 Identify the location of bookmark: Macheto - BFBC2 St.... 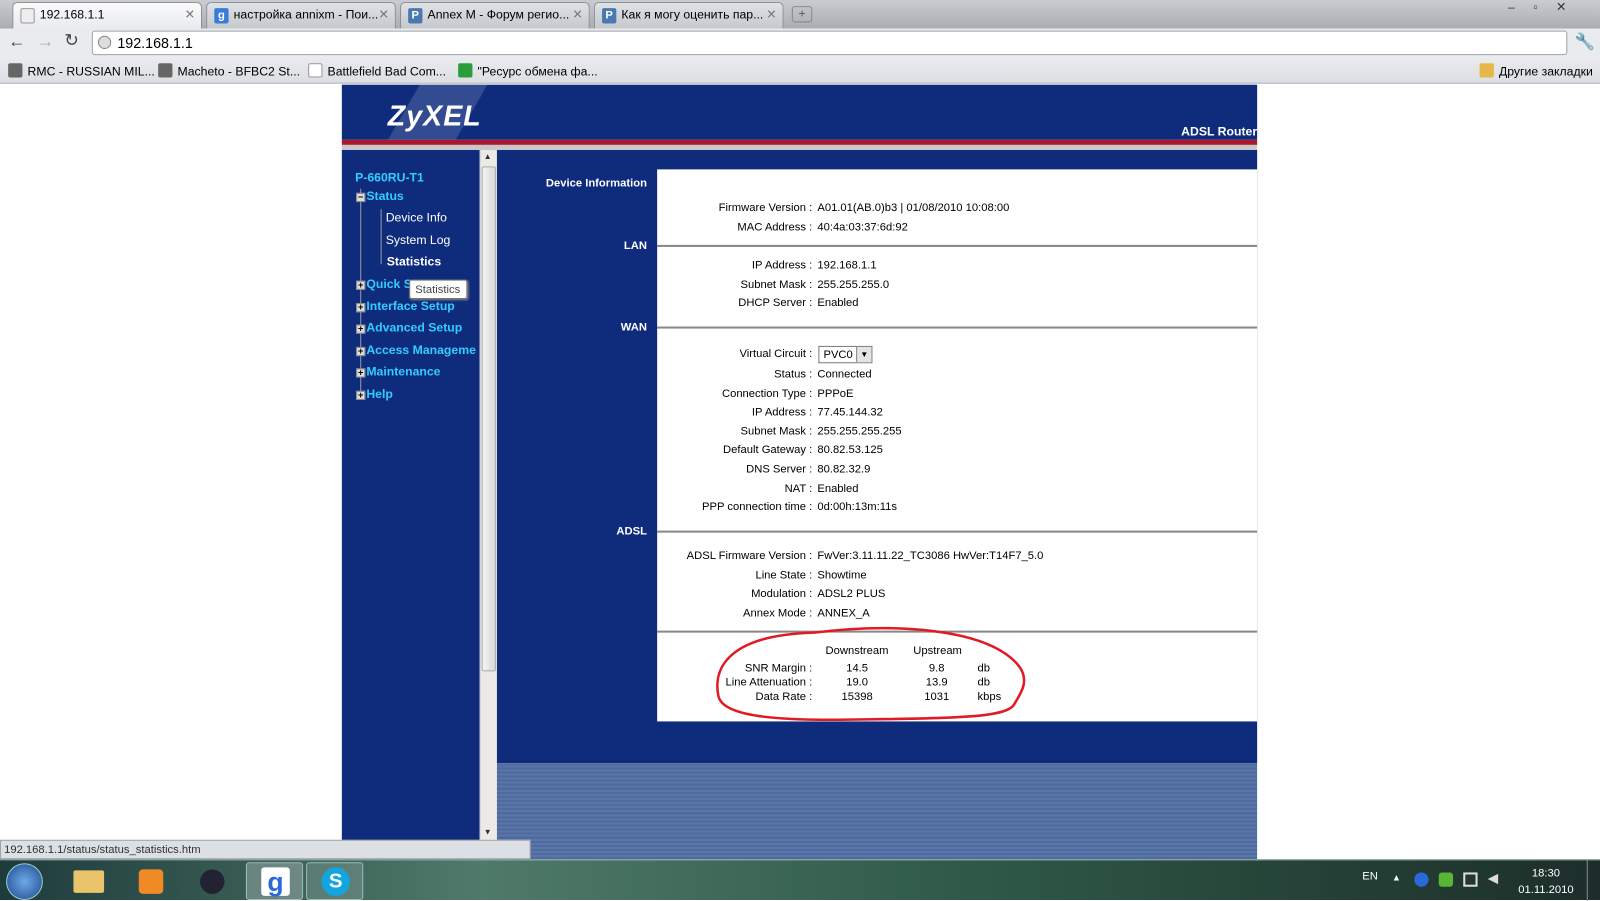
(229, 71).